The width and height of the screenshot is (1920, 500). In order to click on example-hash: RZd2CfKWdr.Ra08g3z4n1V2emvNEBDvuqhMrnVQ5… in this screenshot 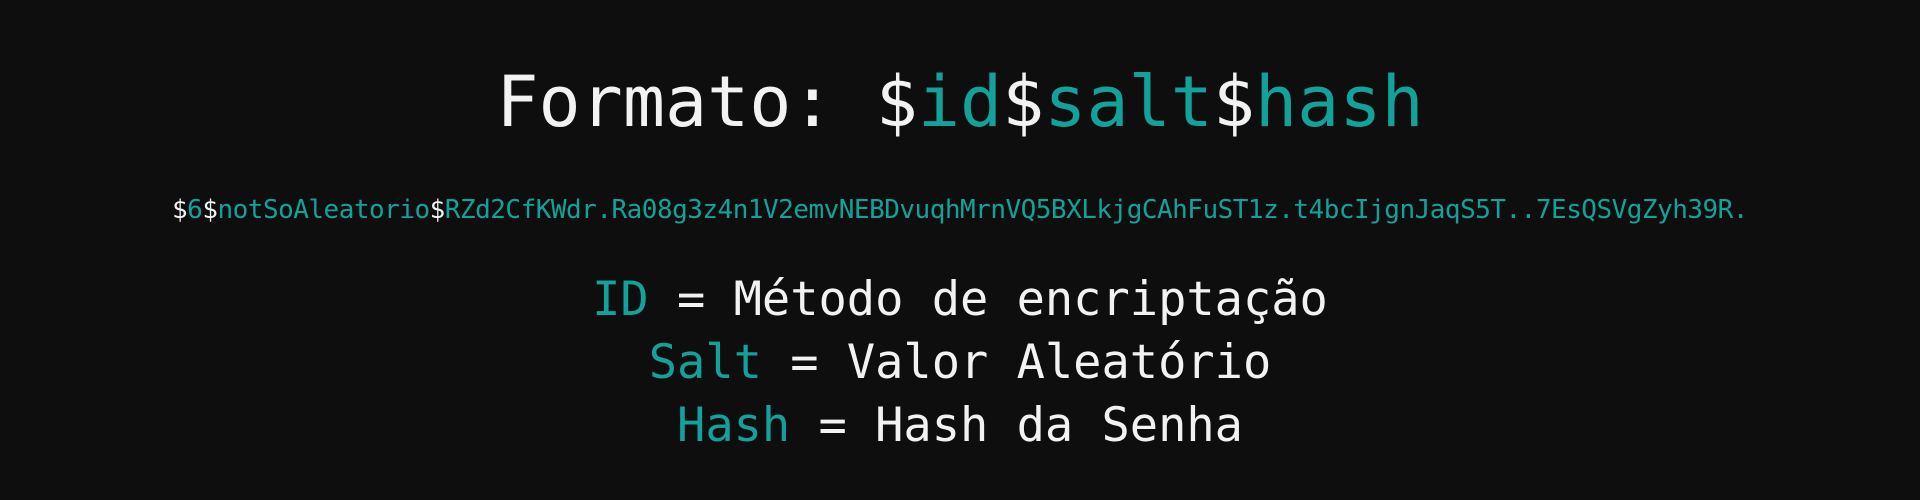, I will do `click(1096, 210)`.